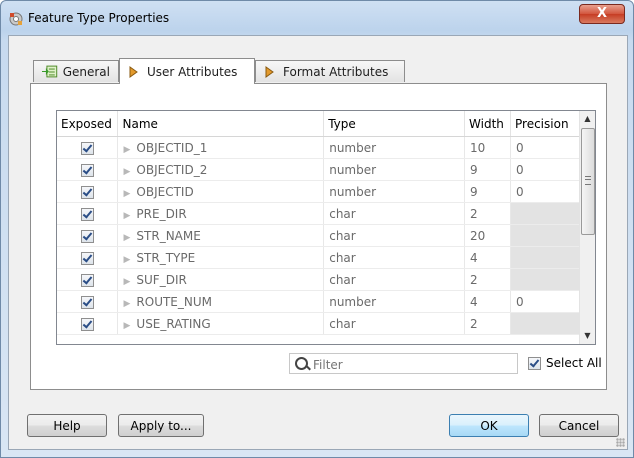 The height and width of the screenshot is (458, 634). I want to click on table-row: ▶ SUF_DIR char 2, so click(318, 279).